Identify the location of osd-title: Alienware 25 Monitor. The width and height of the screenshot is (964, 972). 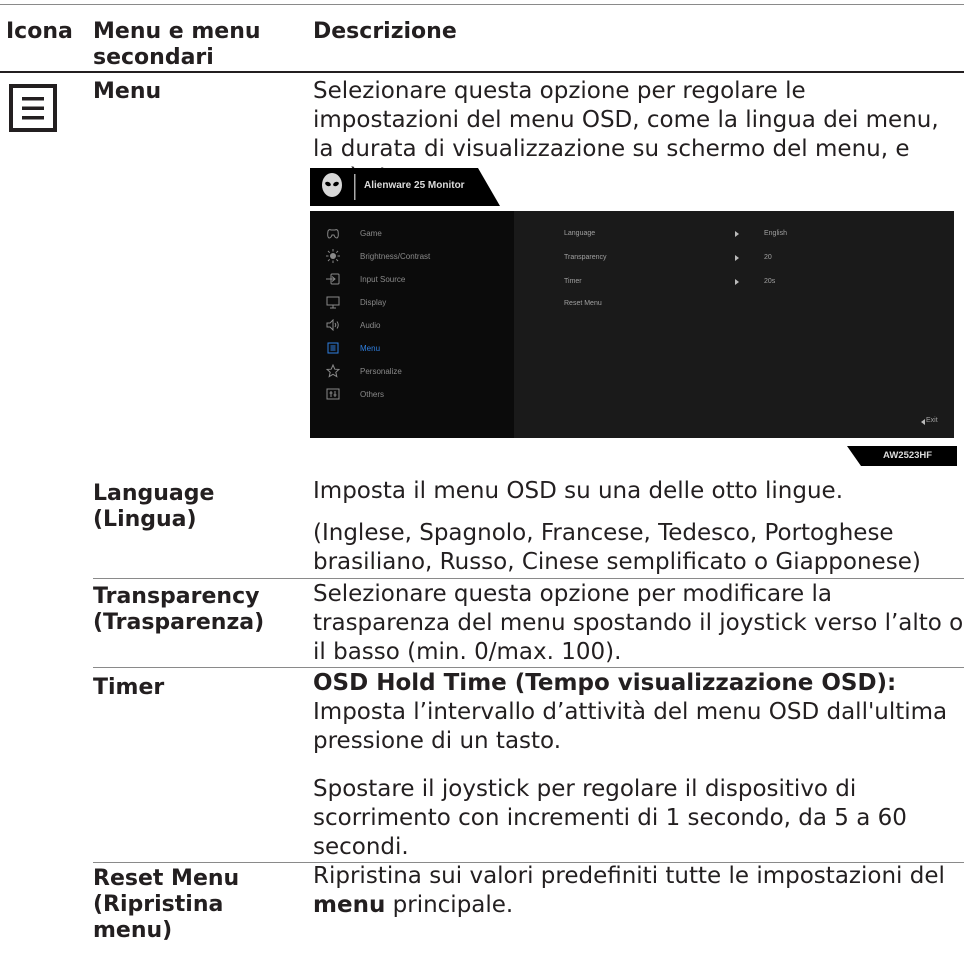
(414, 185).